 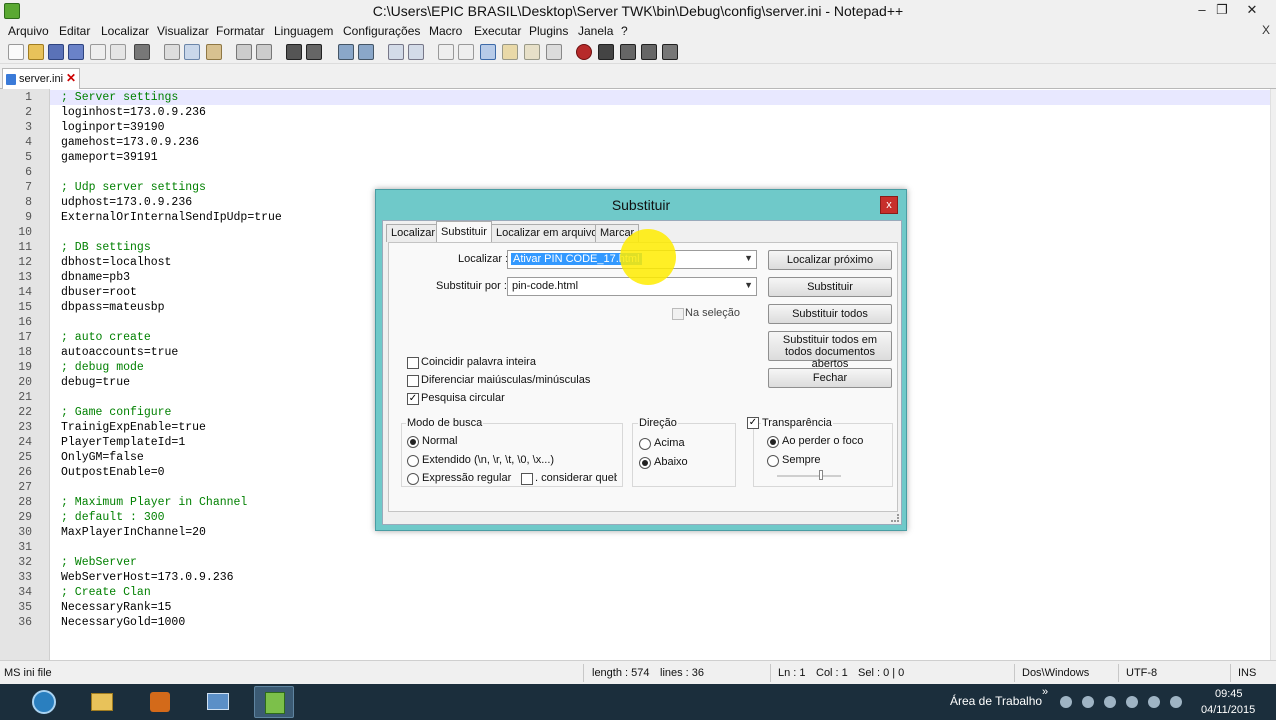 What do you see at coordinates (314, 52) in the screenshot?
I see `replace-icon` at bounding box center [314, 52].